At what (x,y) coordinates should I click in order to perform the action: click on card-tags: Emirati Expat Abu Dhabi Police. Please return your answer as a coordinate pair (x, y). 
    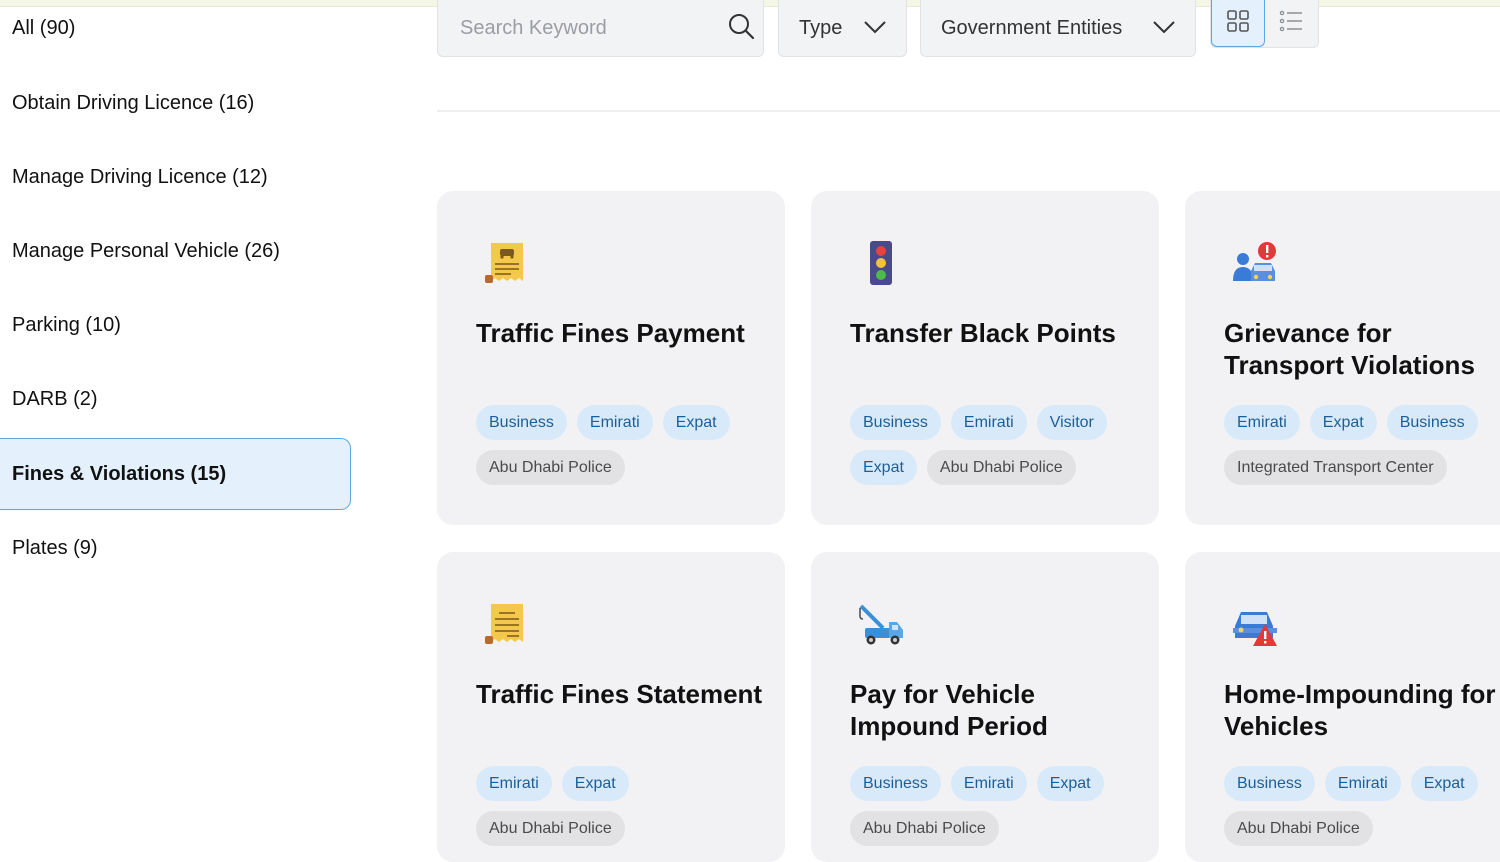
    Looking at the image, I should click on (626, 806).